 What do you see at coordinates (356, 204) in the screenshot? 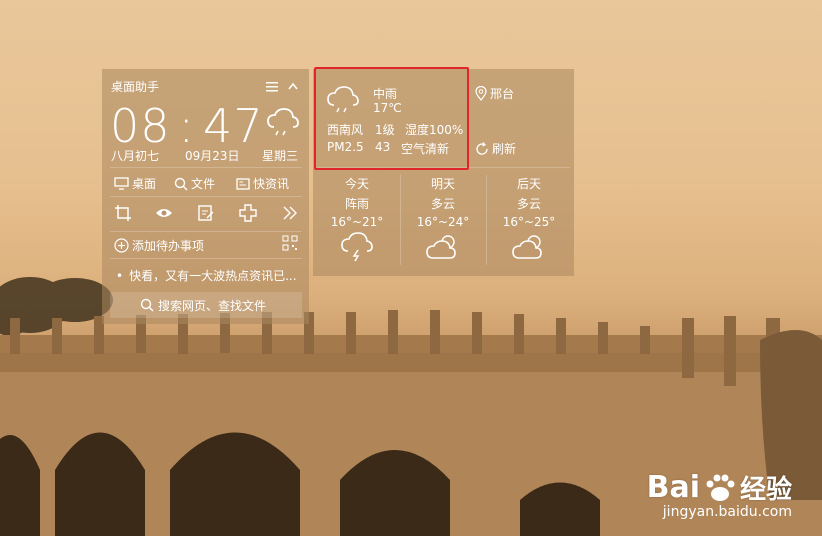
I see `forecast-condition: 阵雨` at bounding box center [356, 204].